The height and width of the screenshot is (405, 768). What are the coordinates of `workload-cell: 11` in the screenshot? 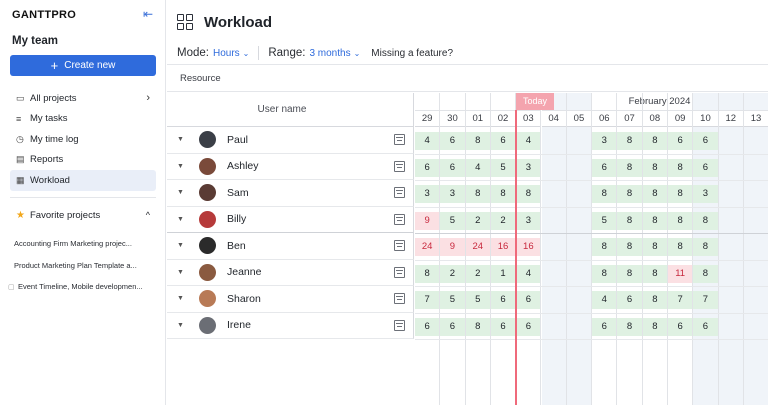 It's located at (680, 273).